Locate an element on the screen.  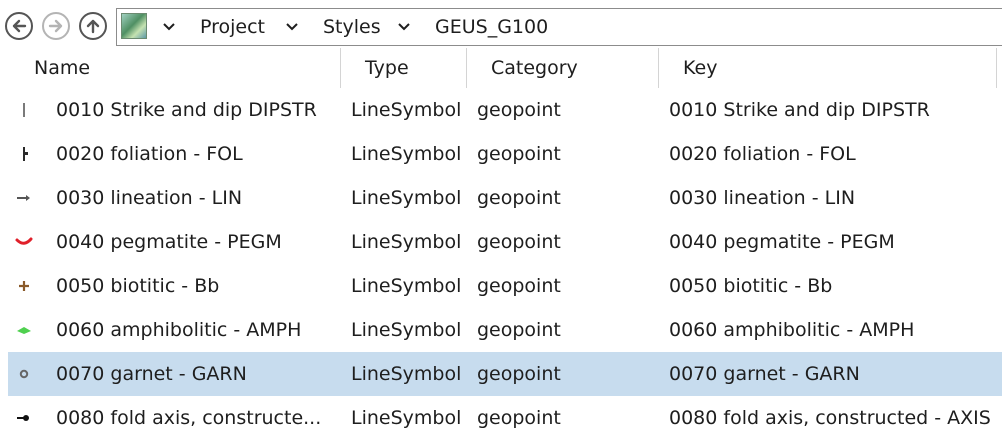
column-header-type: Type is located at coordinates (387, 68).